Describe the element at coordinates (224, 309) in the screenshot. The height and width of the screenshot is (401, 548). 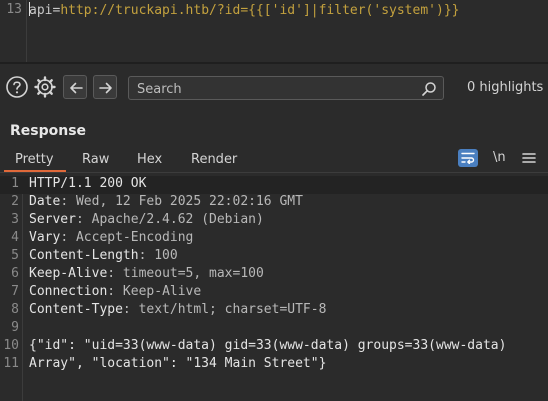
I see `header-value: : text/html; charset=UTF-8` at that location.